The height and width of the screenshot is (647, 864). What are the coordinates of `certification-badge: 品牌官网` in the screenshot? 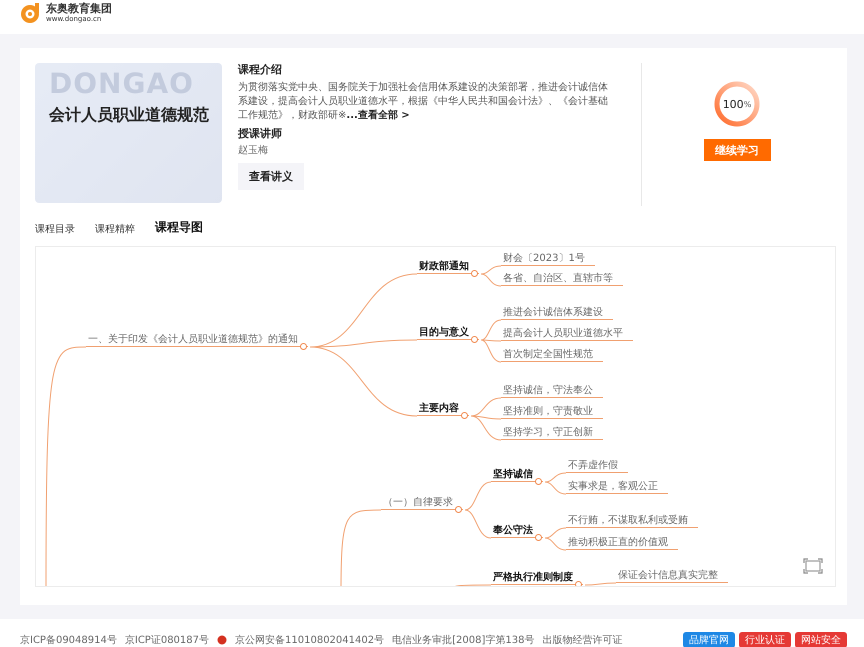 It's located at (709, 639).